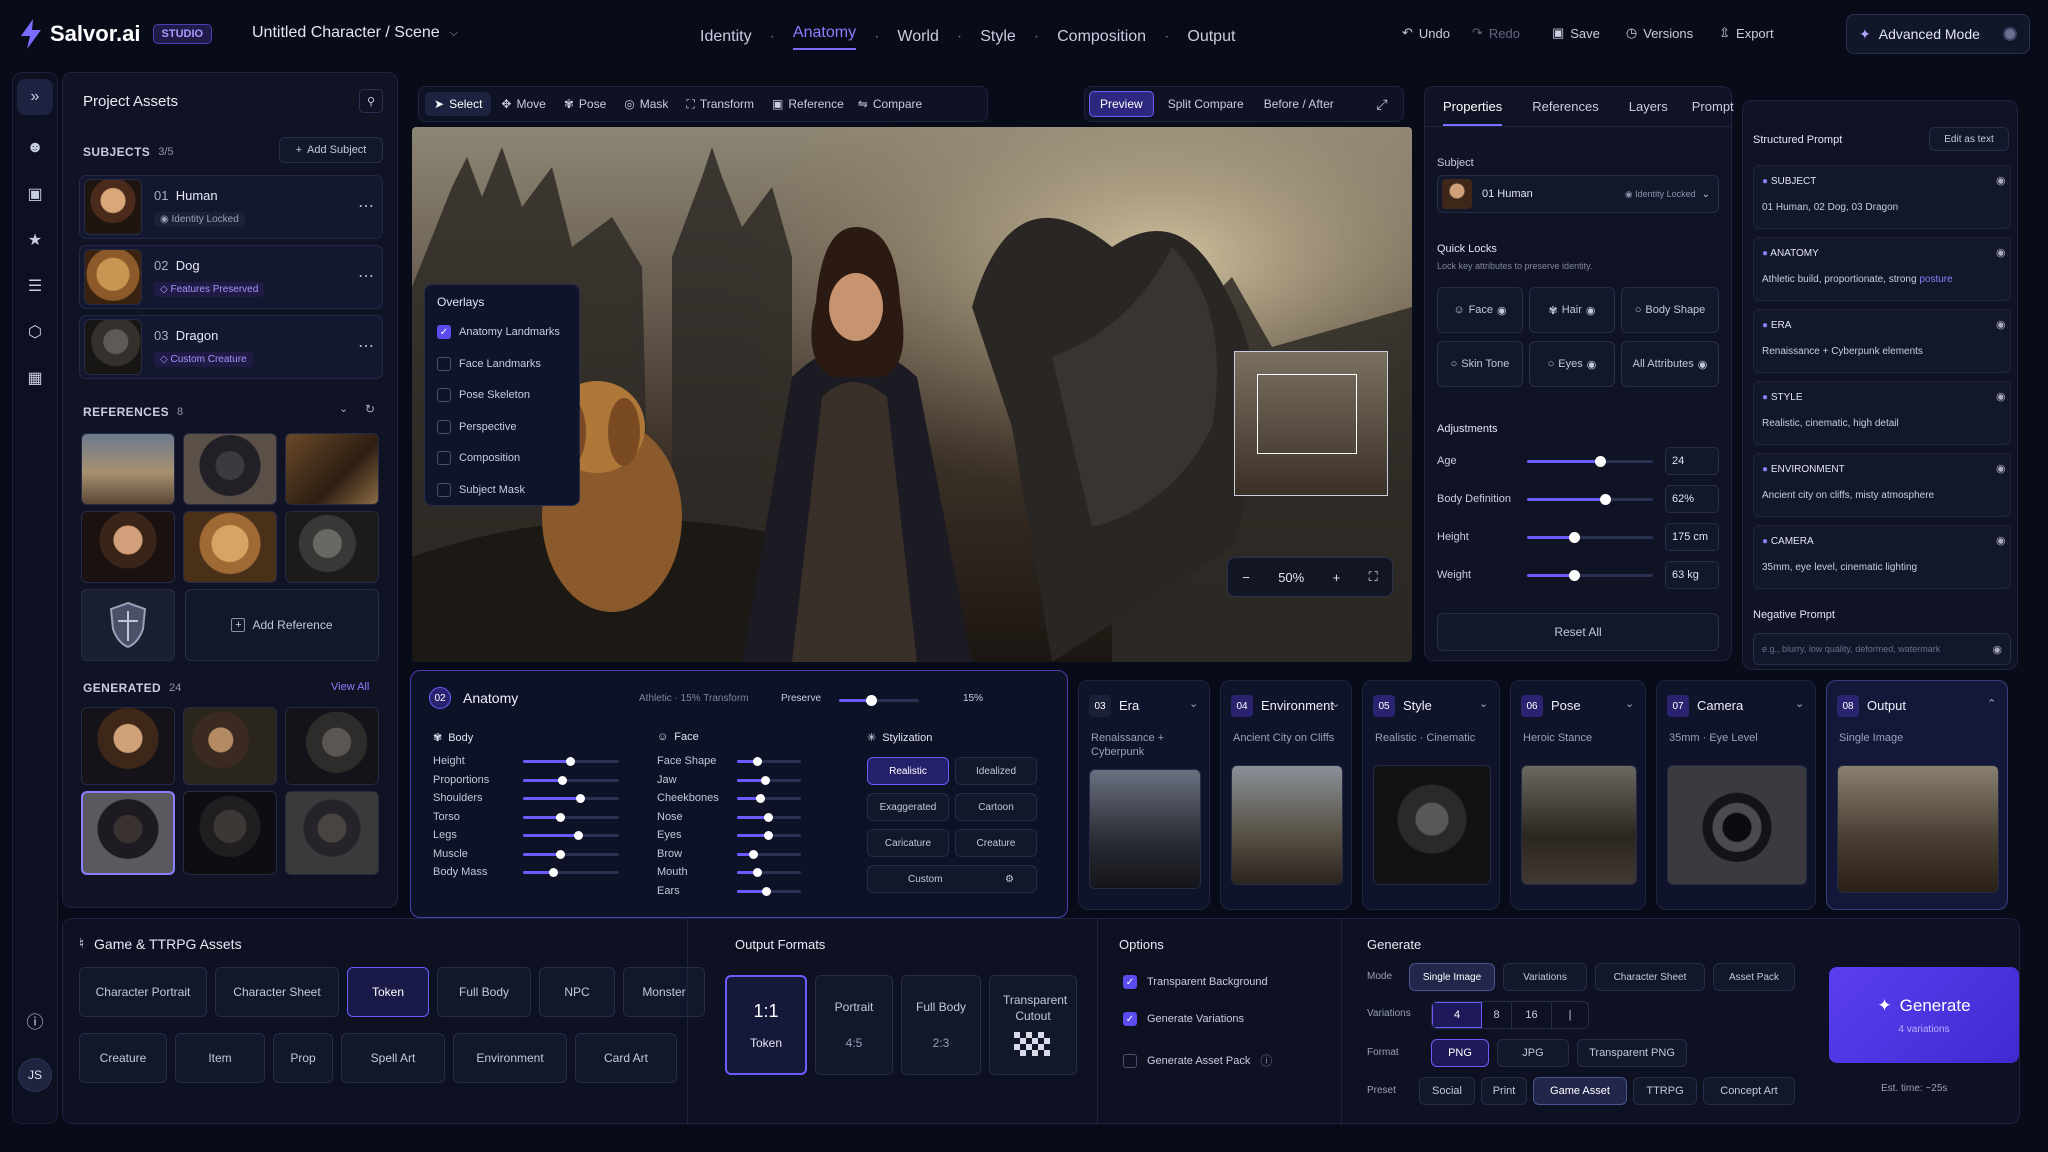 This screenshot has width=2048, height=1152. Describe the element at coordinates (484, 992) in the screenshot. I see `asset-type-full-body: Full Body` at that location.